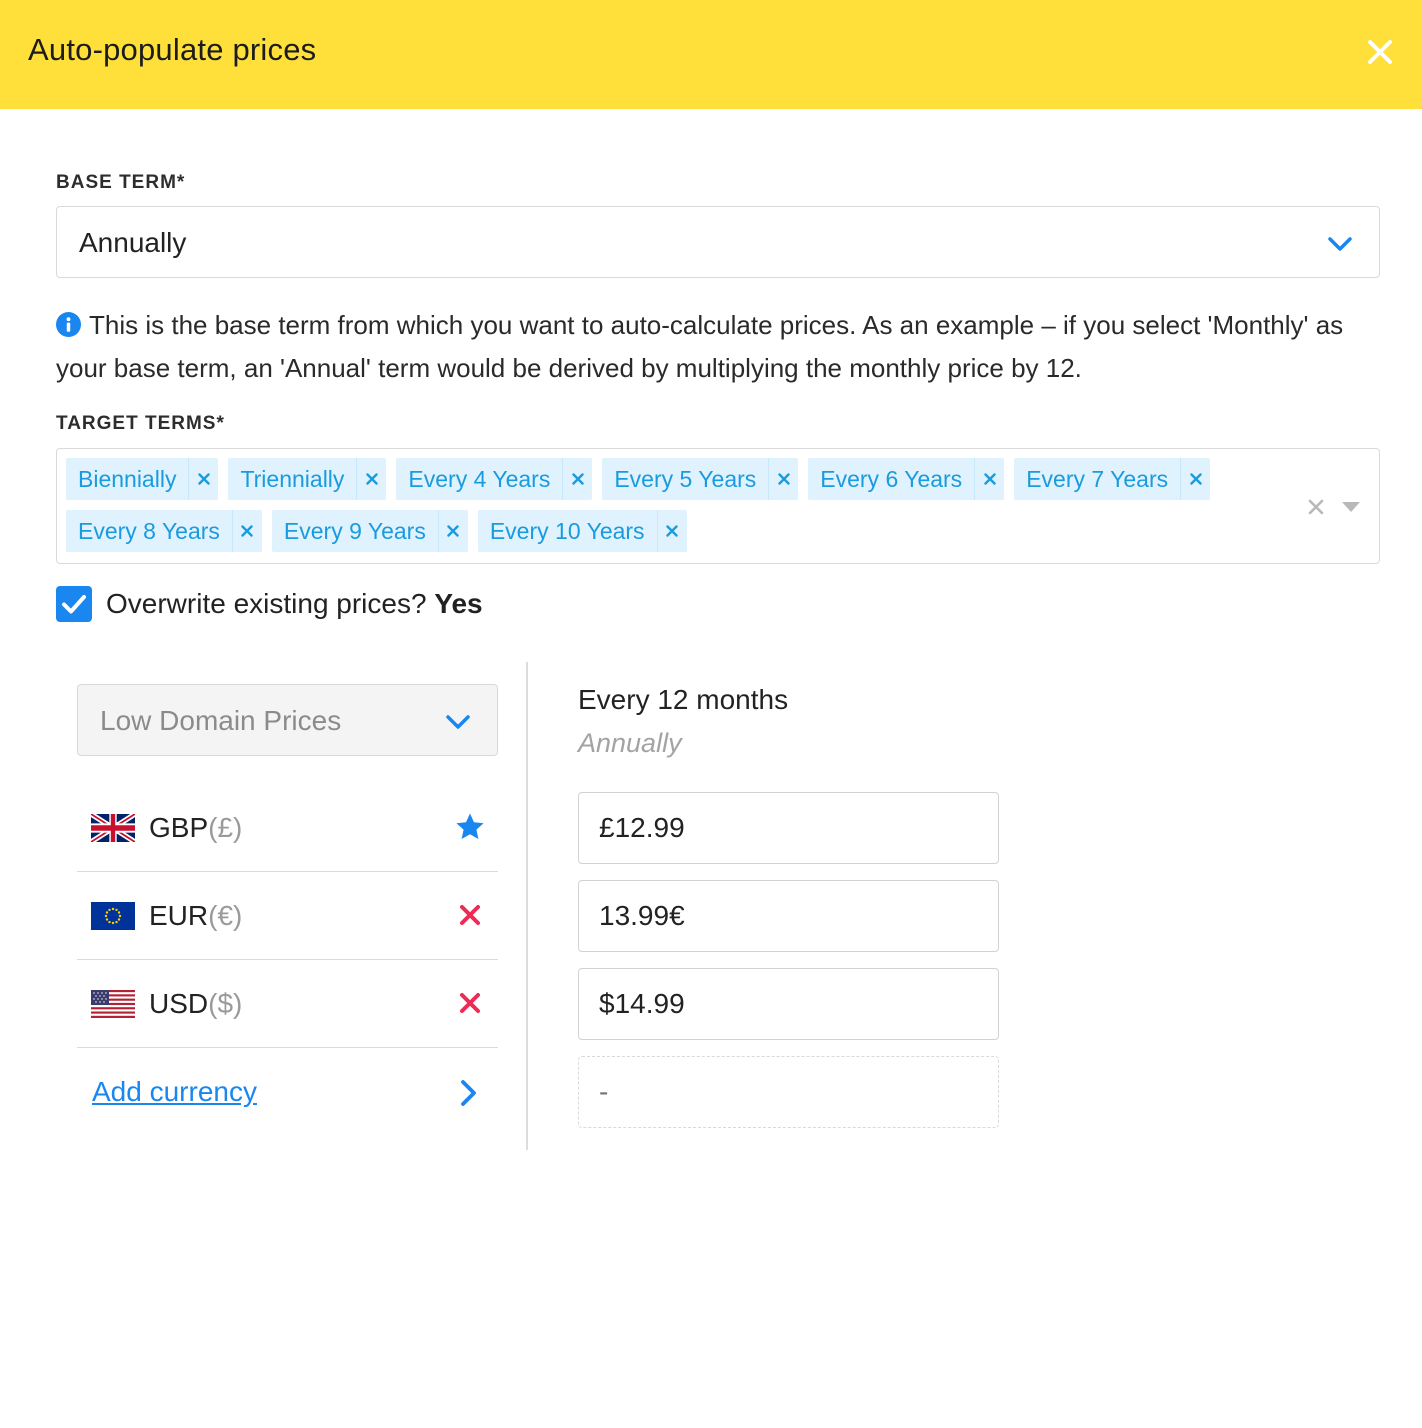 The image size is (1422, 1428). Describe the element at coordinates (470, 827) in the screenshot. I see `star-icon` at that location.